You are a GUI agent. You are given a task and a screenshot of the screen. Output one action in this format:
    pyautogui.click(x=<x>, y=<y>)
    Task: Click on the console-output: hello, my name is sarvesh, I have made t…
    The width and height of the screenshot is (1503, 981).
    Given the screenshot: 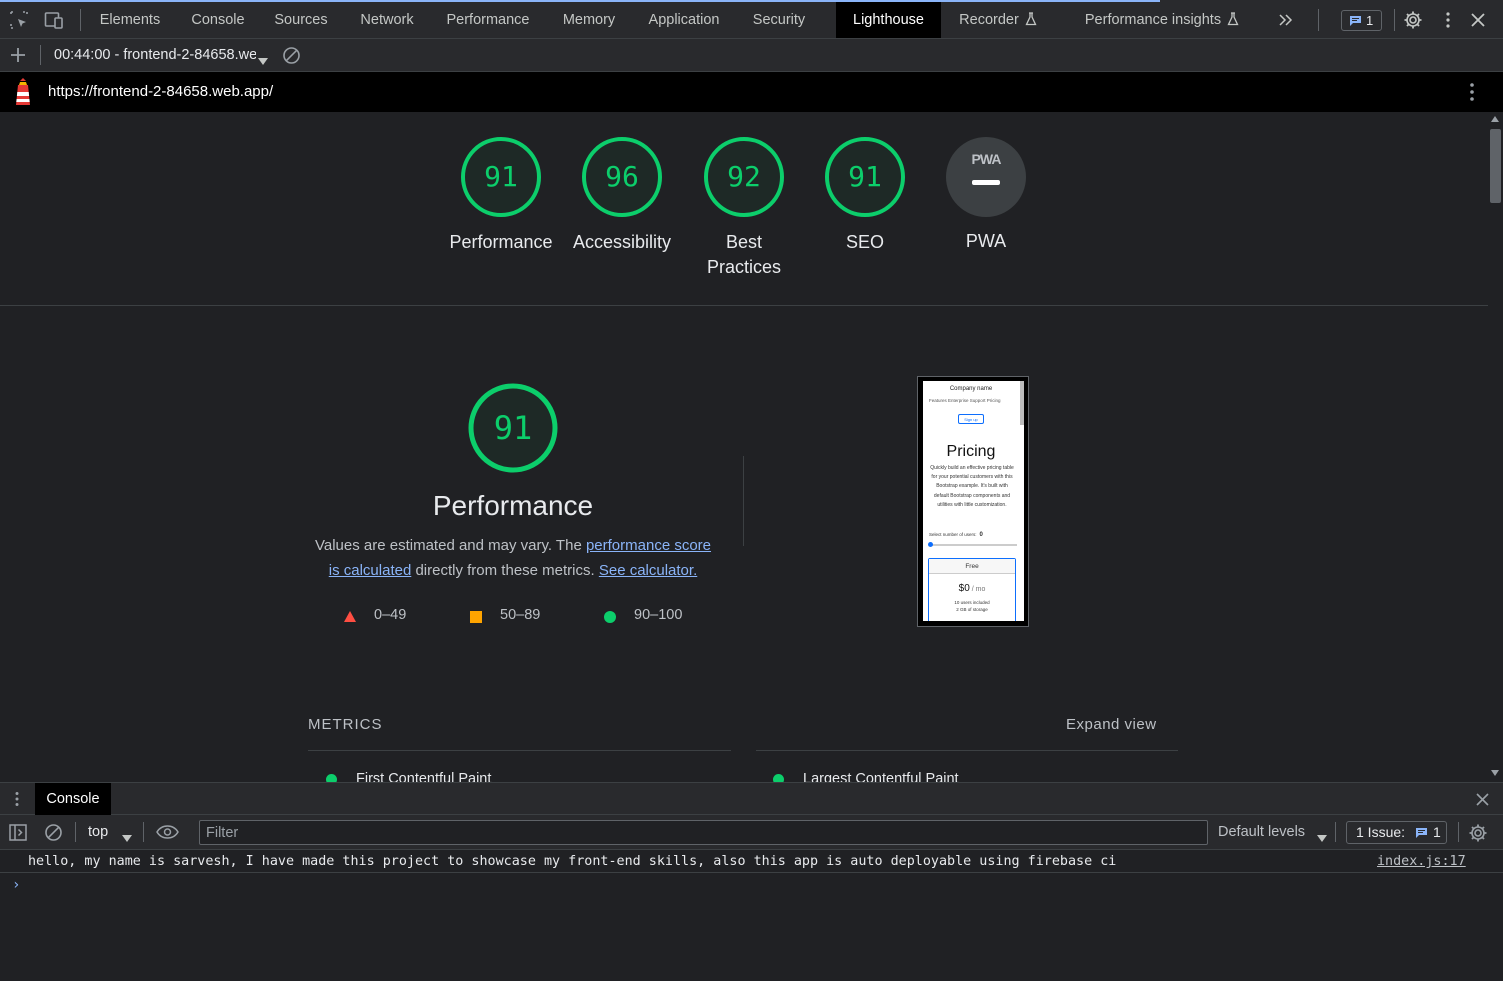 What is the action you would take?
    pyautogui.click(x=751, y=915)
    